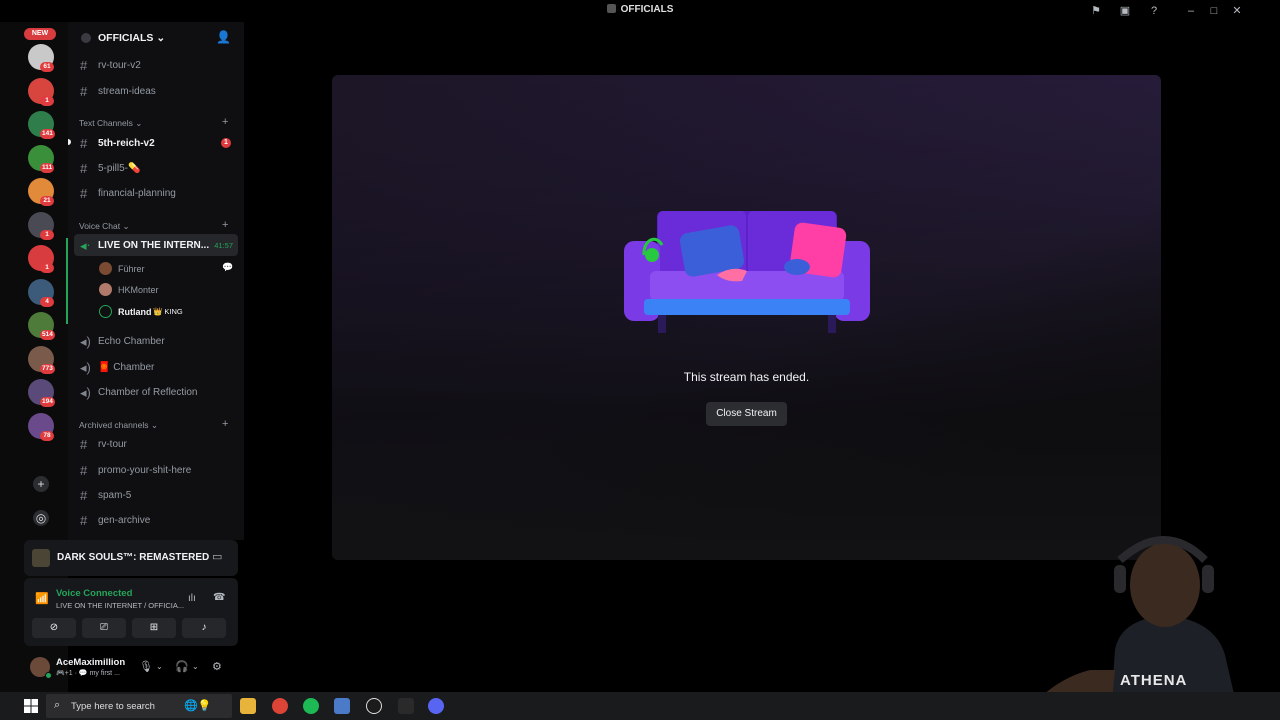 The image size is (1280, 720). I want to click on voice-channel-live: ◂ᐧ LIVE ON THE INTERN... 41:57, so click(156, 245).